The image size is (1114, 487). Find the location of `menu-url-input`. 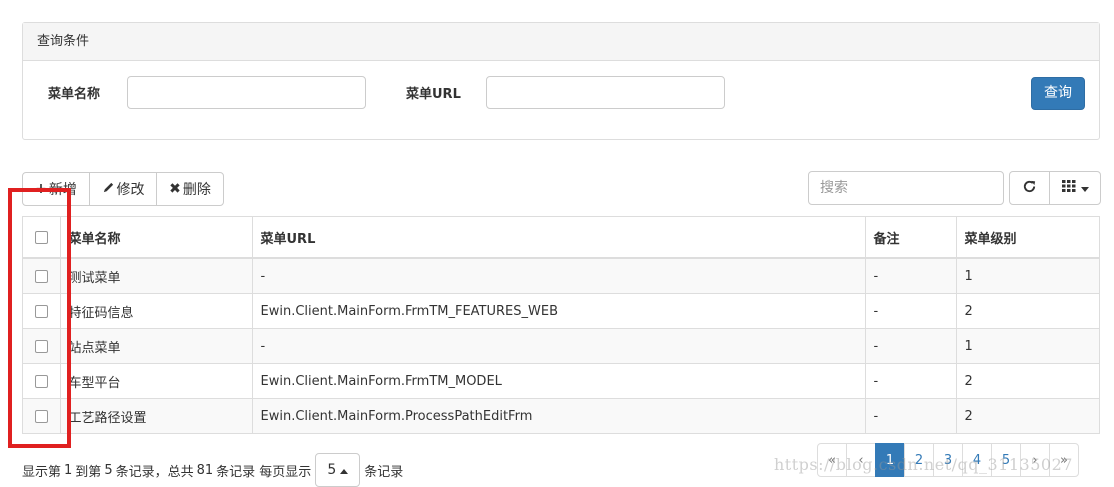

menu-url-input is located at coordinates (605, 92).